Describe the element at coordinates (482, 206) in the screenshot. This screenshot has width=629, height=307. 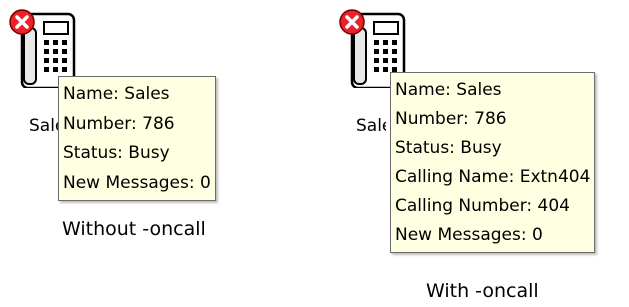
I see `tooltip-calling-number: Calling Number: 404` at that location.